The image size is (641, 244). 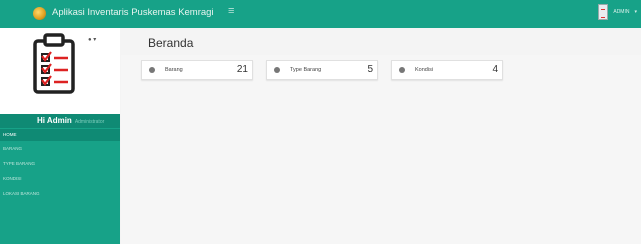 What do you see at coordinates (603, 12) in the screenshot?
I see `user-avatar-icon` at bounding box center [603, 12].